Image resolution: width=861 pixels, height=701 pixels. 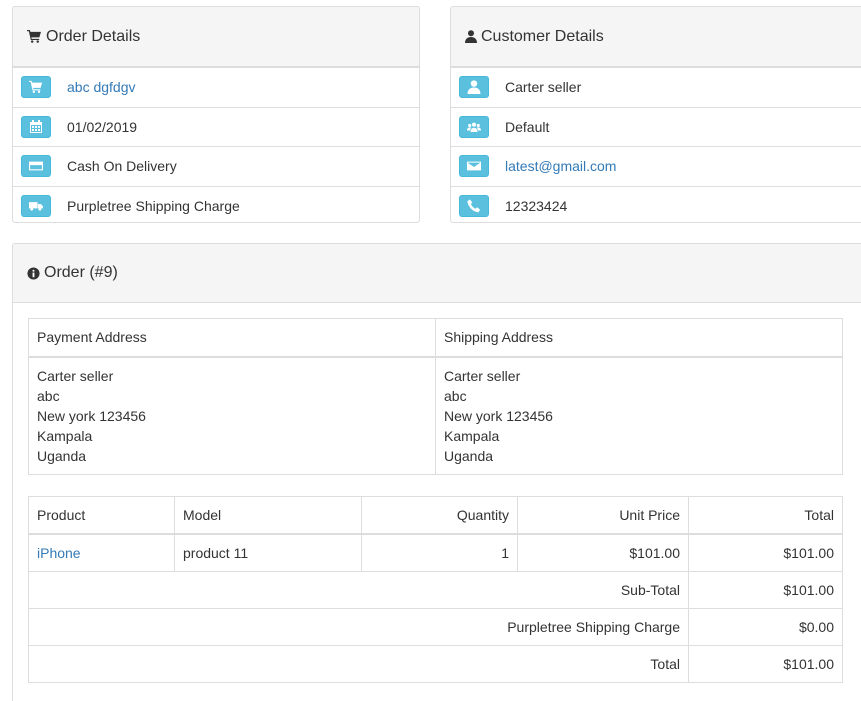 I want to click on order-date: 01/02/2019, so click(x=102, y=126).